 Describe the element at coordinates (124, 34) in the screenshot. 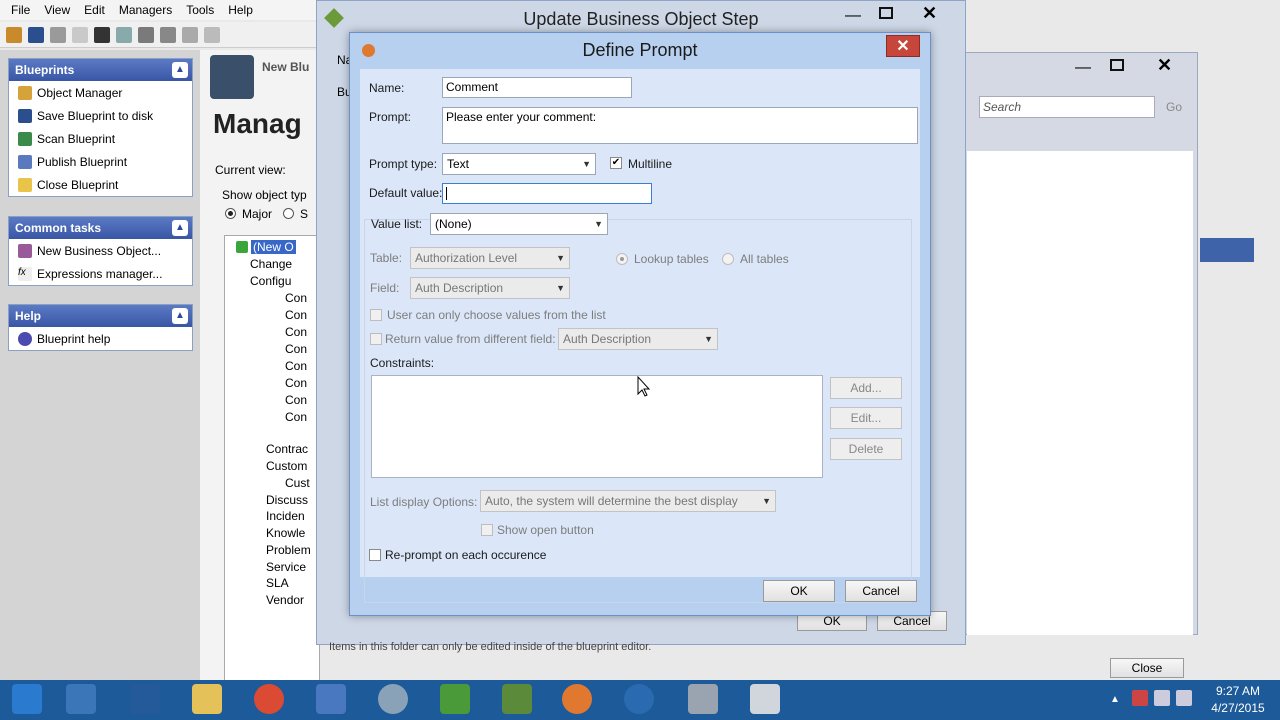

I see `copy-icon` at that location.